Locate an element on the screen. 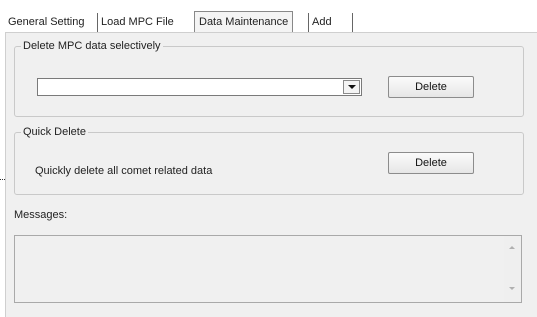  mpc-data-select is located at coordinates (199, 87).